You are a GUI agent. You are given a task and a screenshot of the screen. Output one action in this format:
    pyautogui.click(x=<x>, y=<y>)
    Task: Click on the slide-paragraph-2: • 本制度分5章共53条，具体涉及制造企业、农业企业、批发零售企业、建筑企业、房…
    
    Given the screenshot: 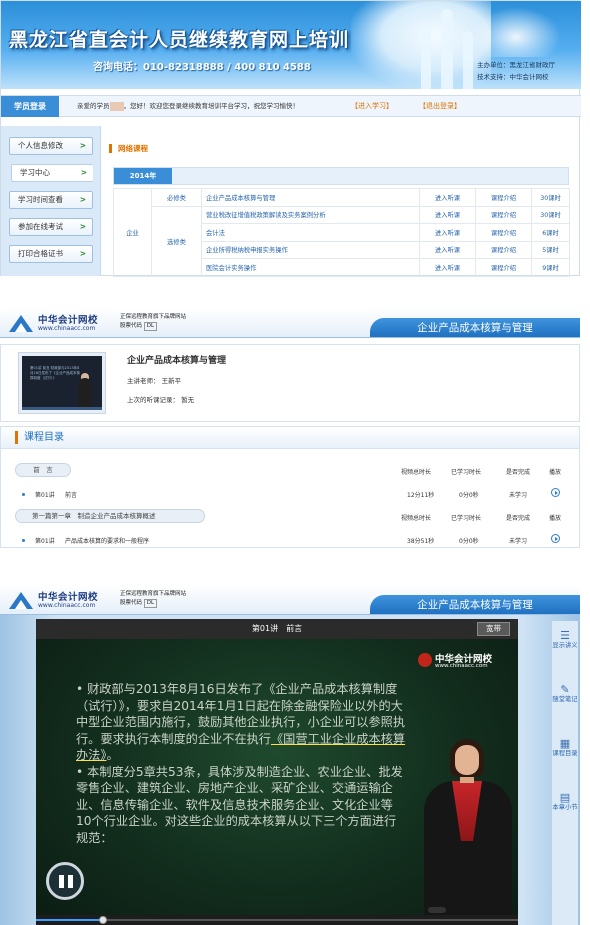 What is the action you would take?
    pyautogui.click(x=239, y=804)
    